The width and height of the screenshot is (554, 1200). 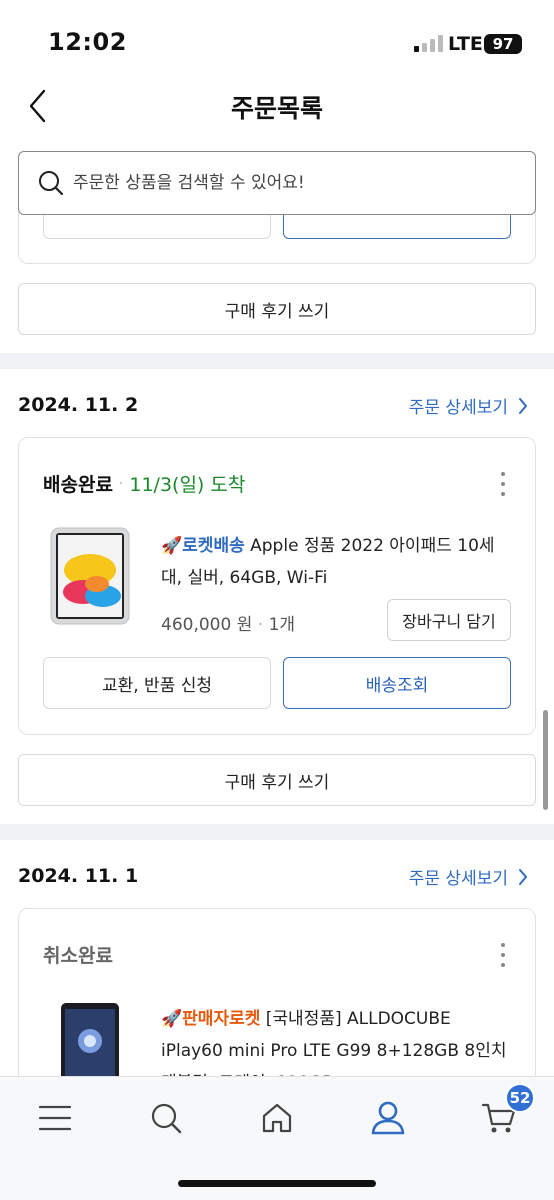 I want to click on tab-menu, so click(x=55, y=1118).